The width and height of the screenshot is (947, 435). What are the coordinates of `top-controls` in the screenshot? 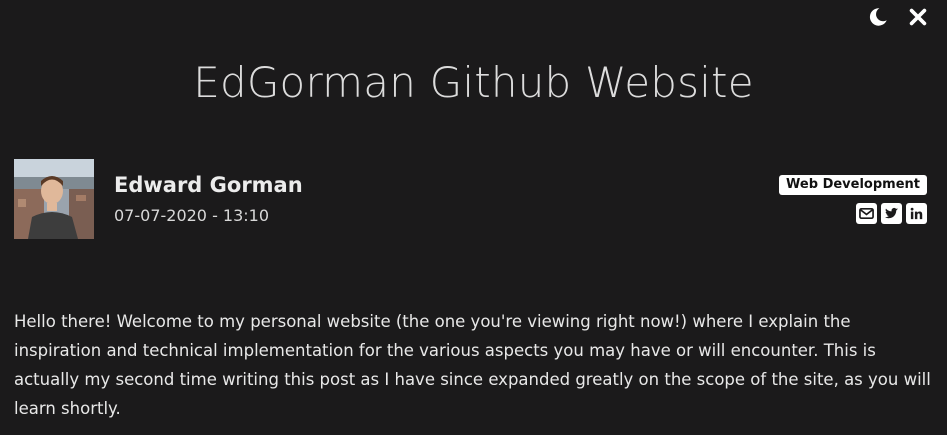 It's located at (898, 17).